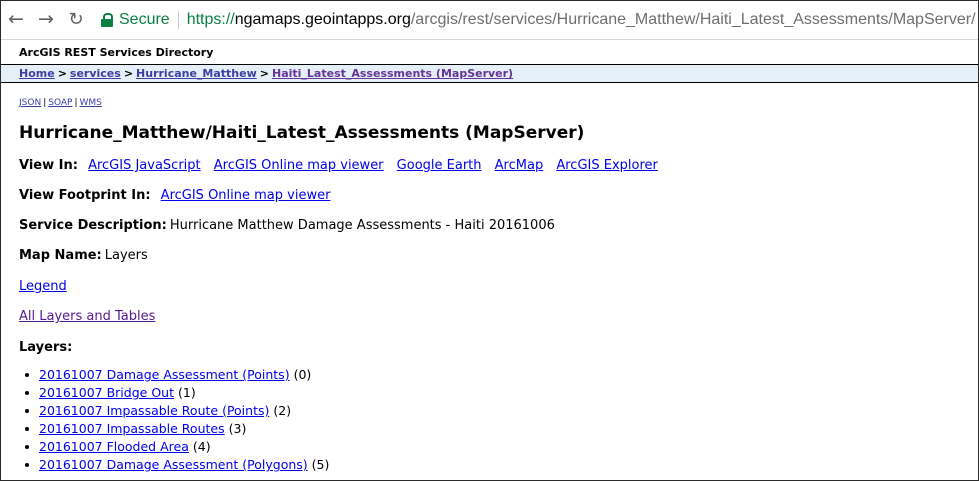 The width and height of the screenshot is (979, 481). Describe the element at coordinates (93, 225) in the screenshot. I see `service-description-label: Service Description:` at that location.